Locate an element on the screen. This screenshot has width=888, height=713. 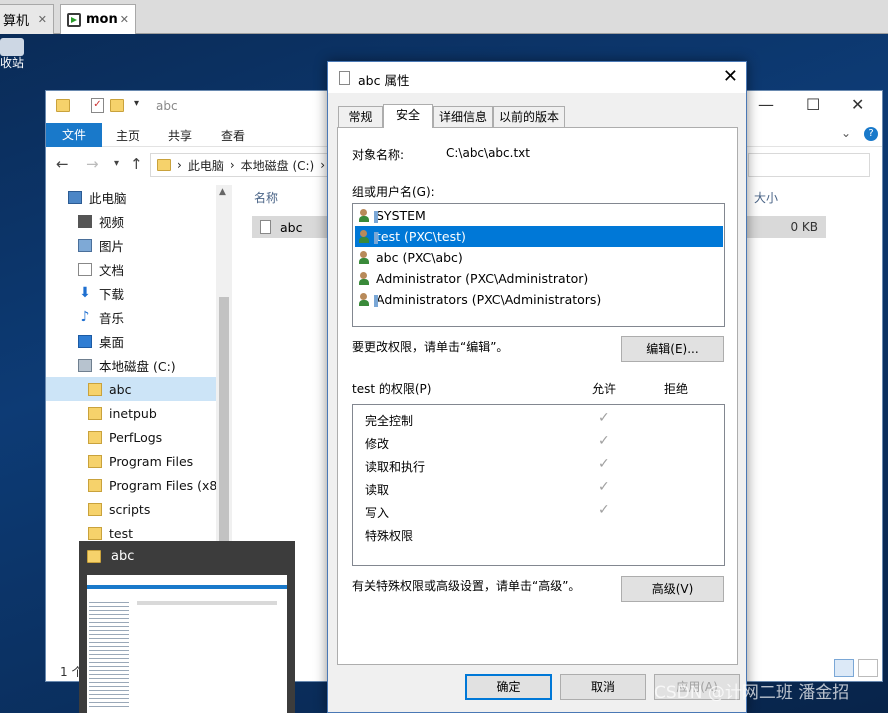
back-arrow-icon: ← is located at coordinates (62, 164).